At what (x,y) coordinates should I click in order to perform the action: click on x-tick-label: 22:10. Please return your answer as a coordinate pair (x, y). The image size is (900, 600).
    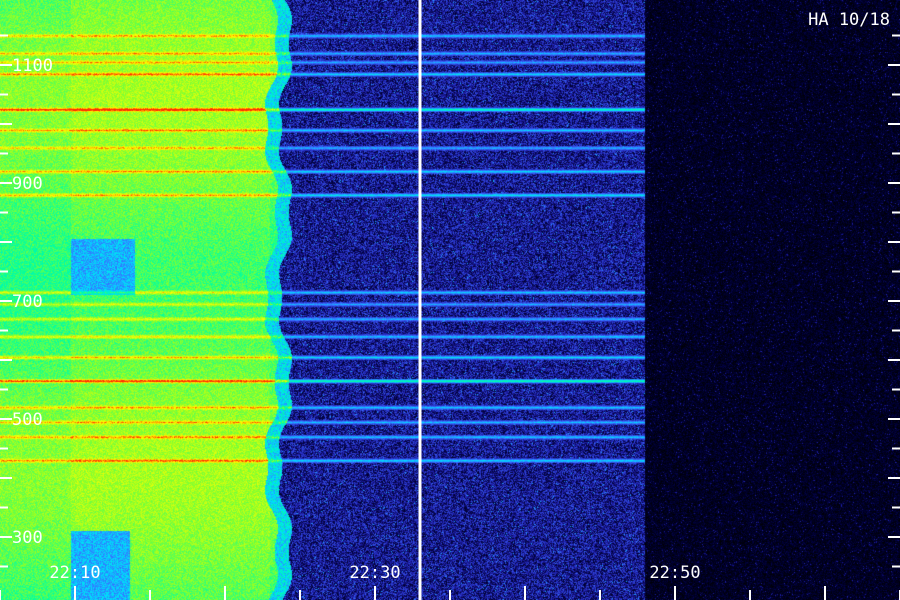
    Looking at the image, I should click on (74, 573).